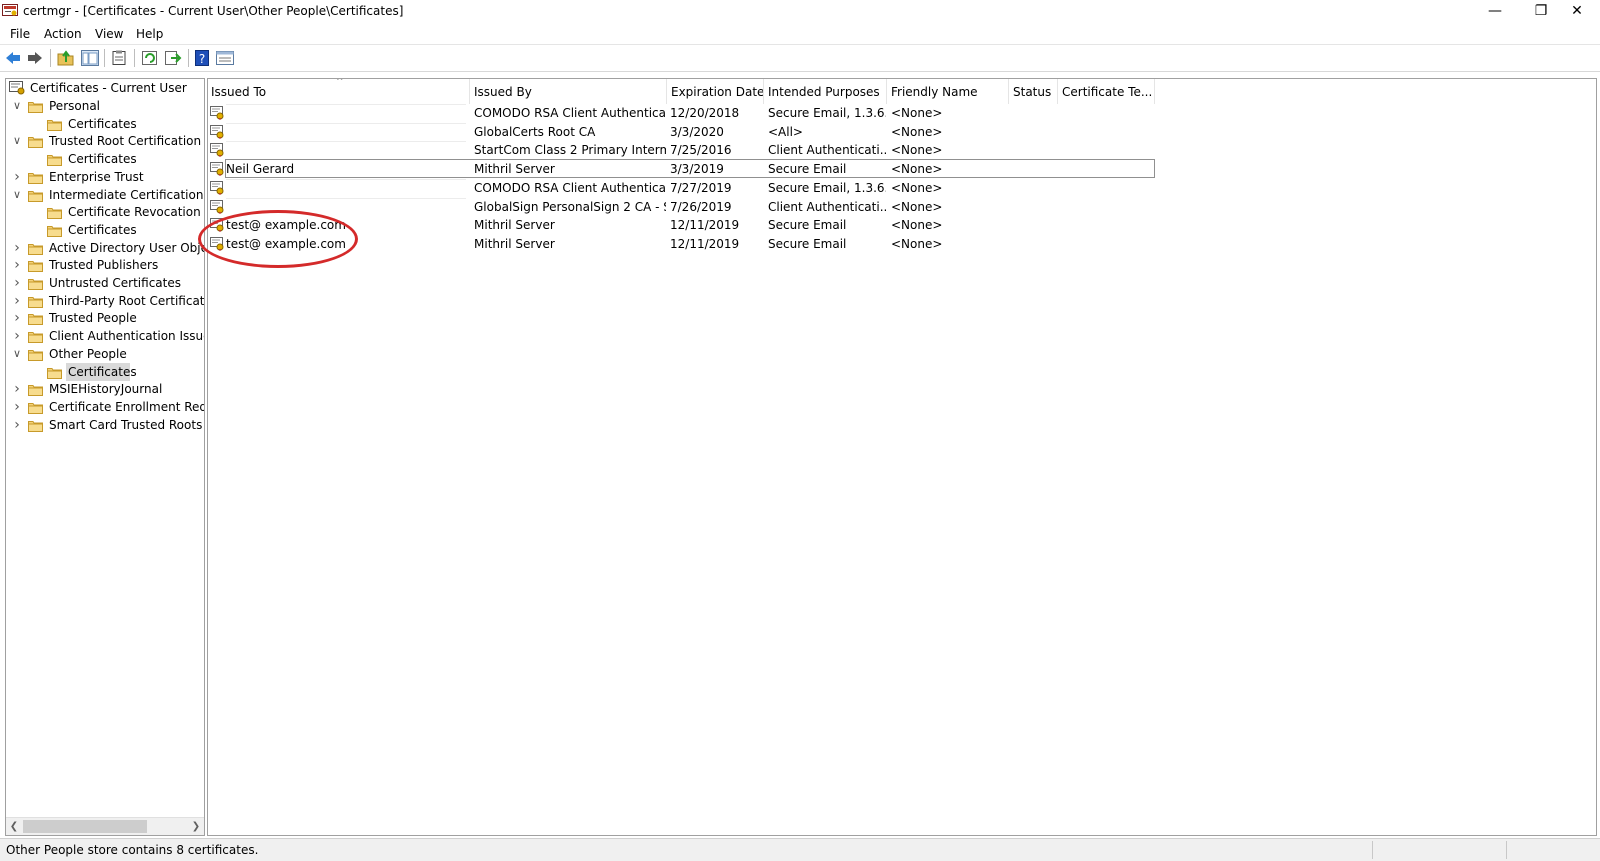 Image resolution: width=1600 pixels, height=861 pixels. I want to click on tree-item-label: Intermediate Certification Au, so click(126, 194).